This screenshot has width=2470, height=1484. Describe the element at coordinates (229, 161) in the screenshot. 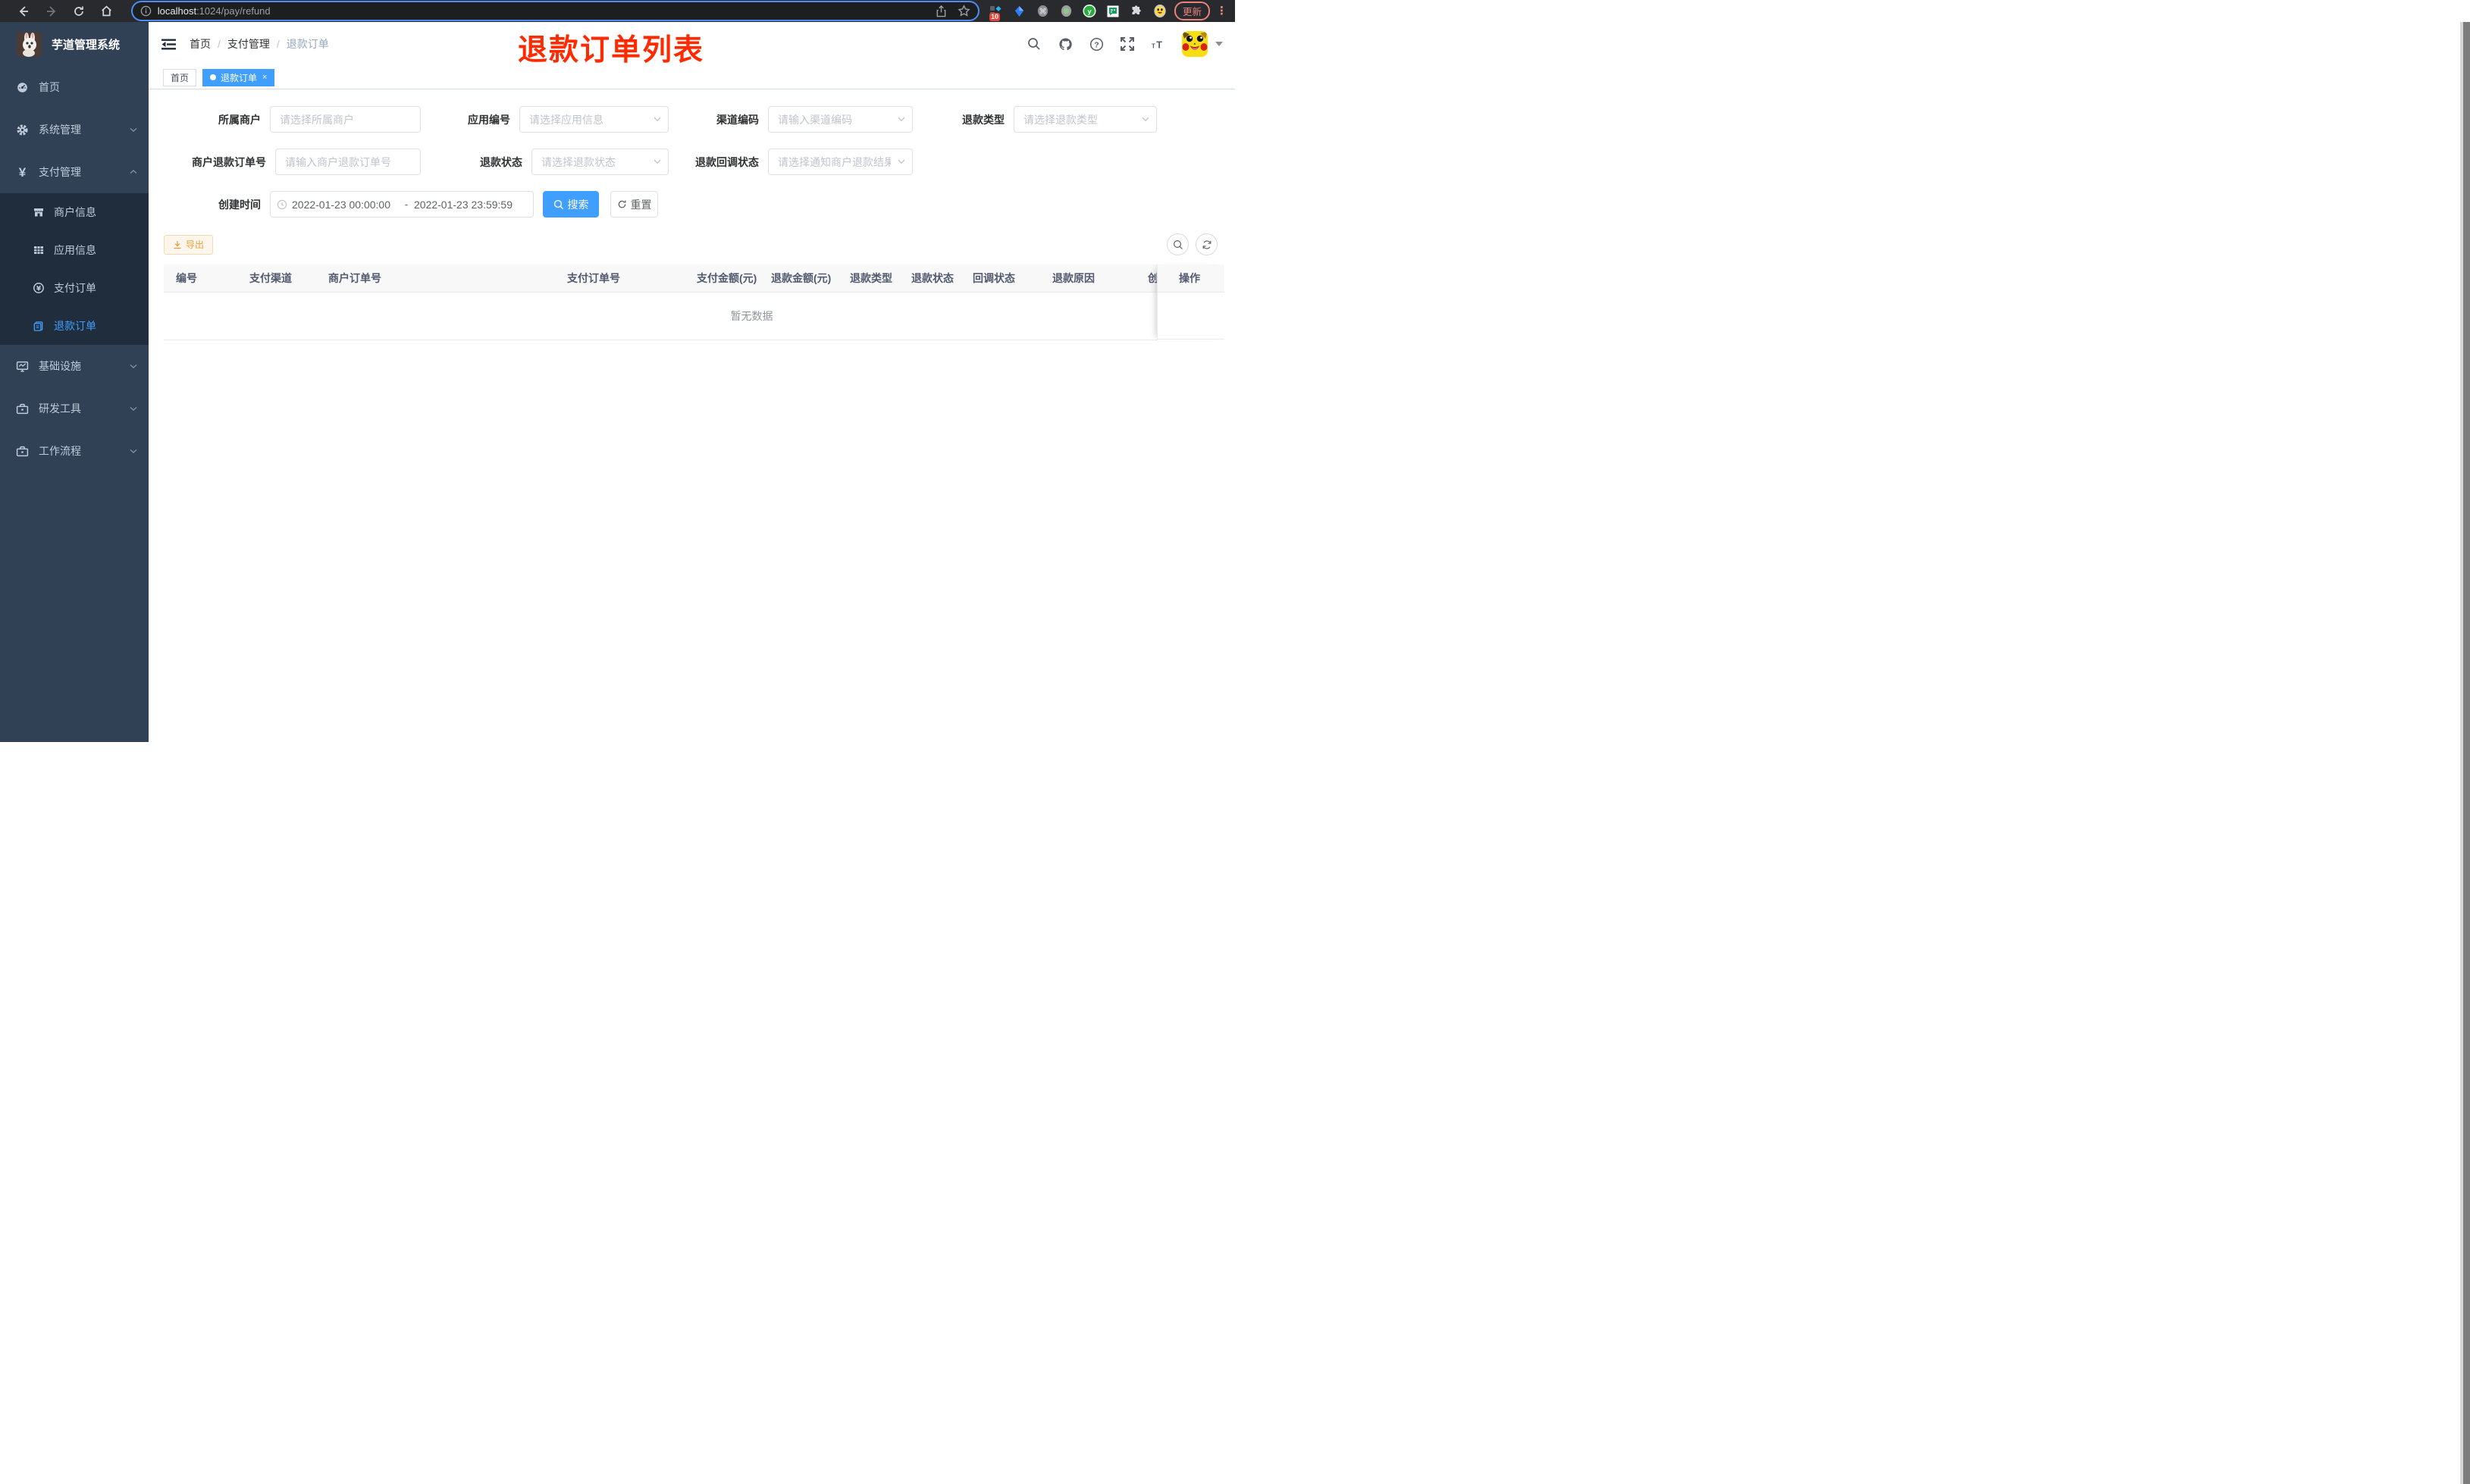

I see `filter-label: 商户退款订单号` at that location.